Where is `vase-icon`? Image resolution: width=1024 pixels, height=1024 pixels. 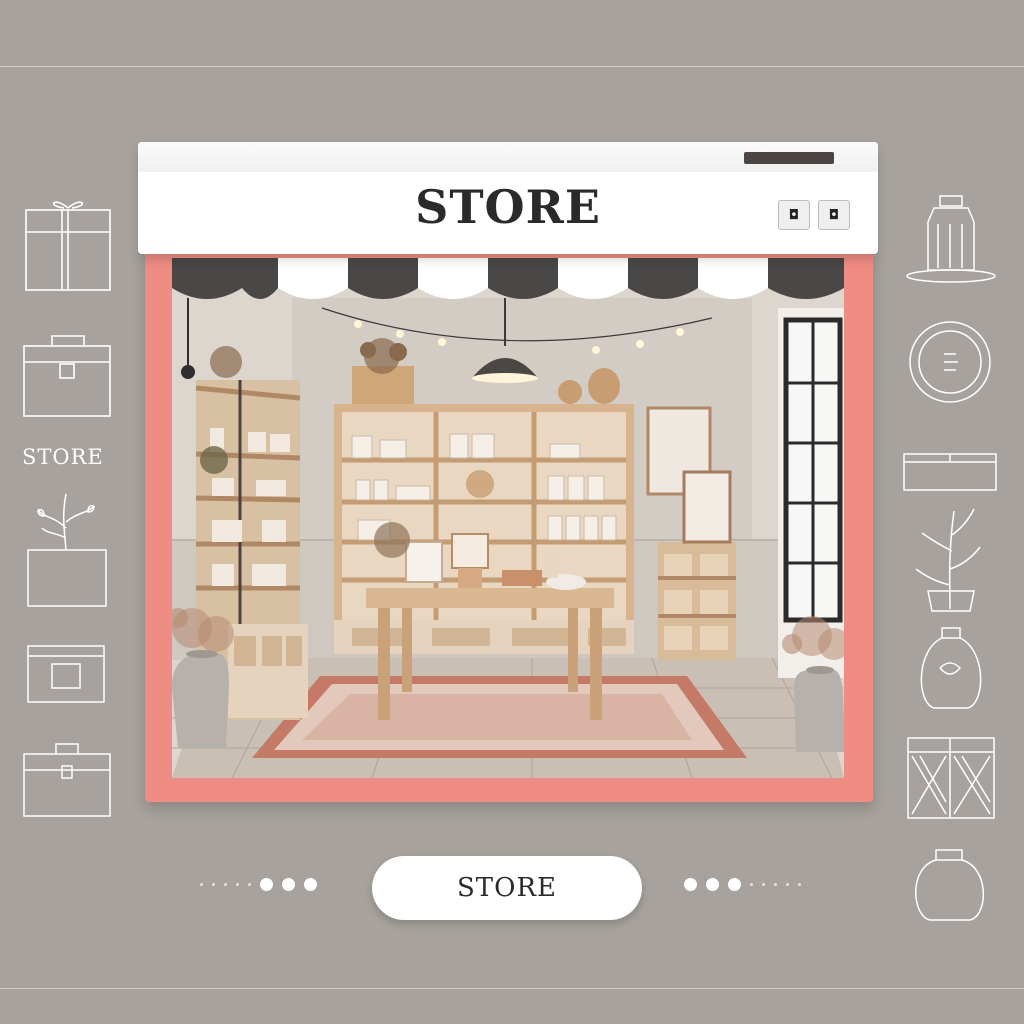 vase-icon is located at coordinates (950, 669).